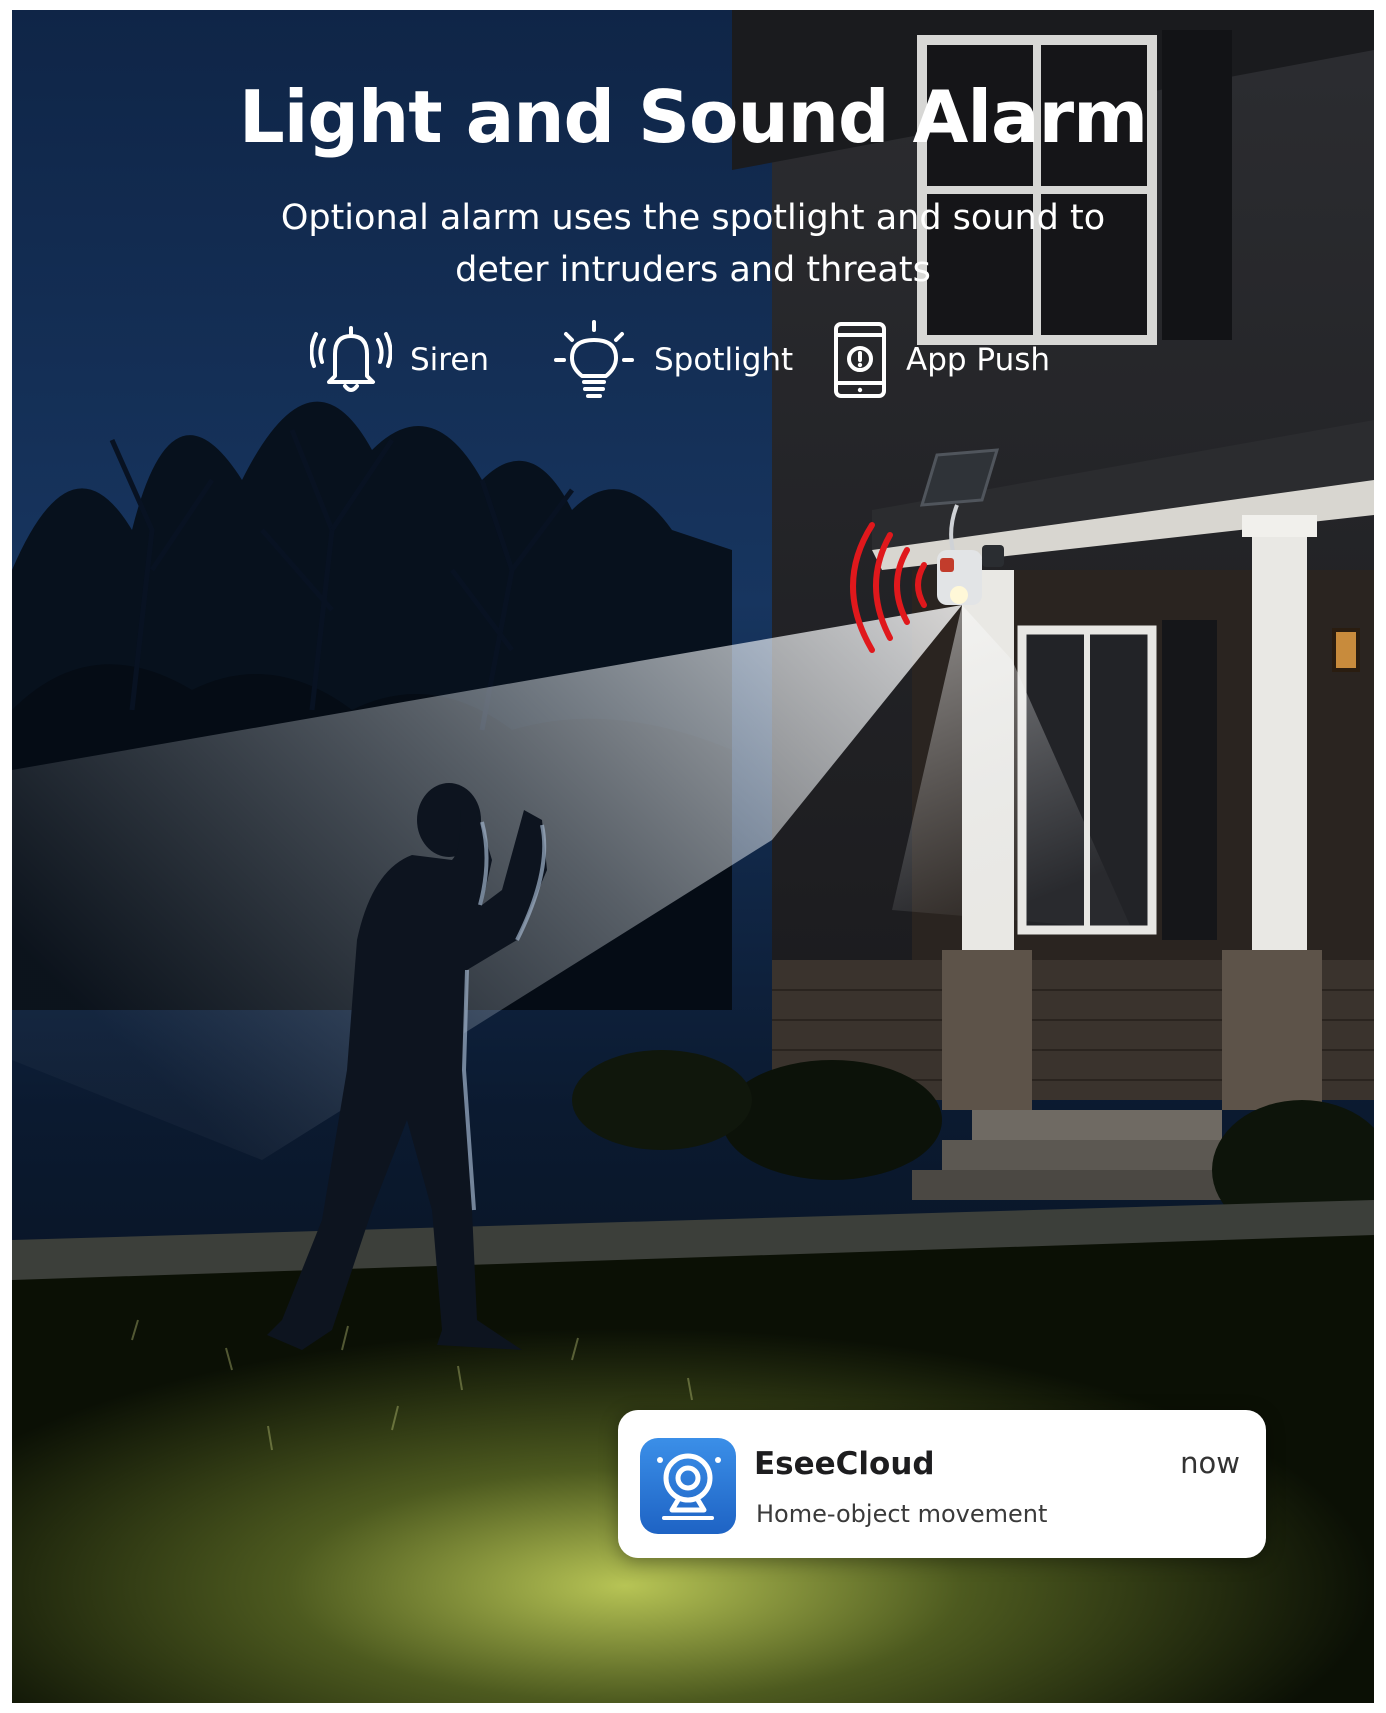 This screenshot has width=1386, height=1713. Describe the element at coordinates (351, 359) in the screenshot. I see `bell-ringing-icon` at that location.